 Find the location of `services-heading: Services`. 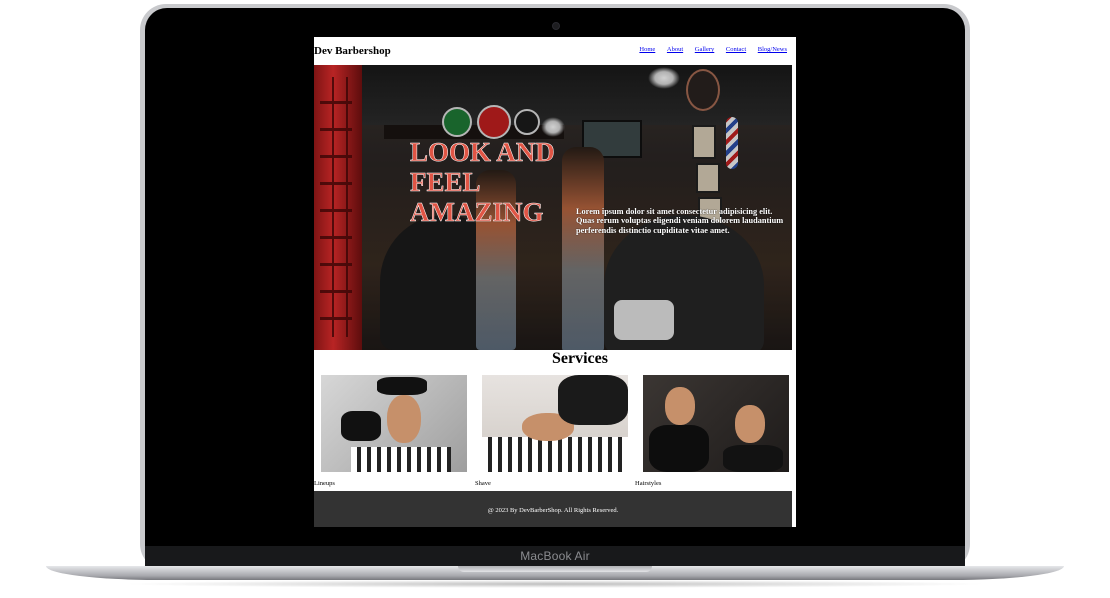

services-heading: Services is located at coordinates (580, 358).